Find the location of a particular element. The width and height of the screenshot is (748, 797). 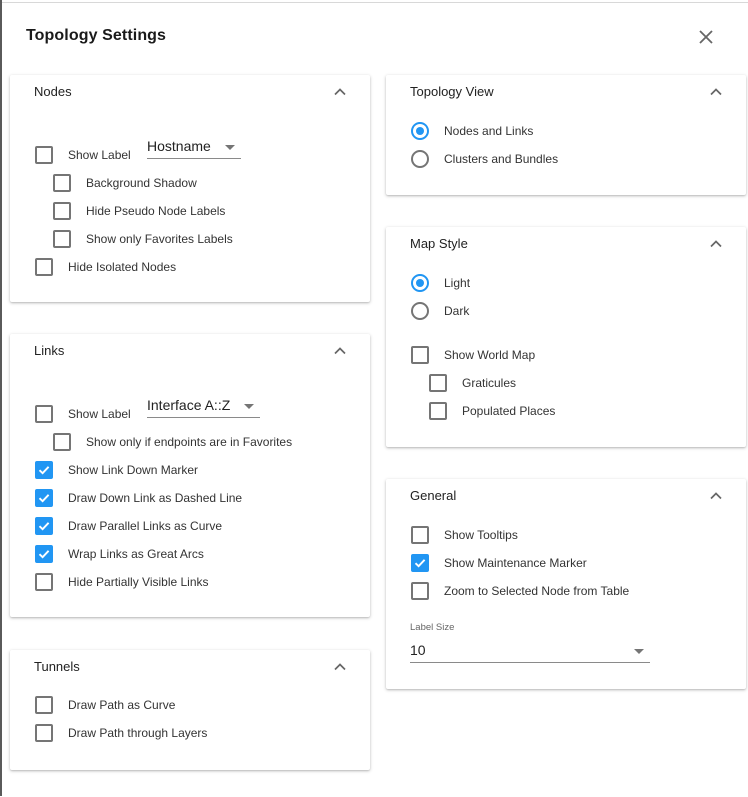

link-down-marker-checkbox is located at coordinates (44, 470).